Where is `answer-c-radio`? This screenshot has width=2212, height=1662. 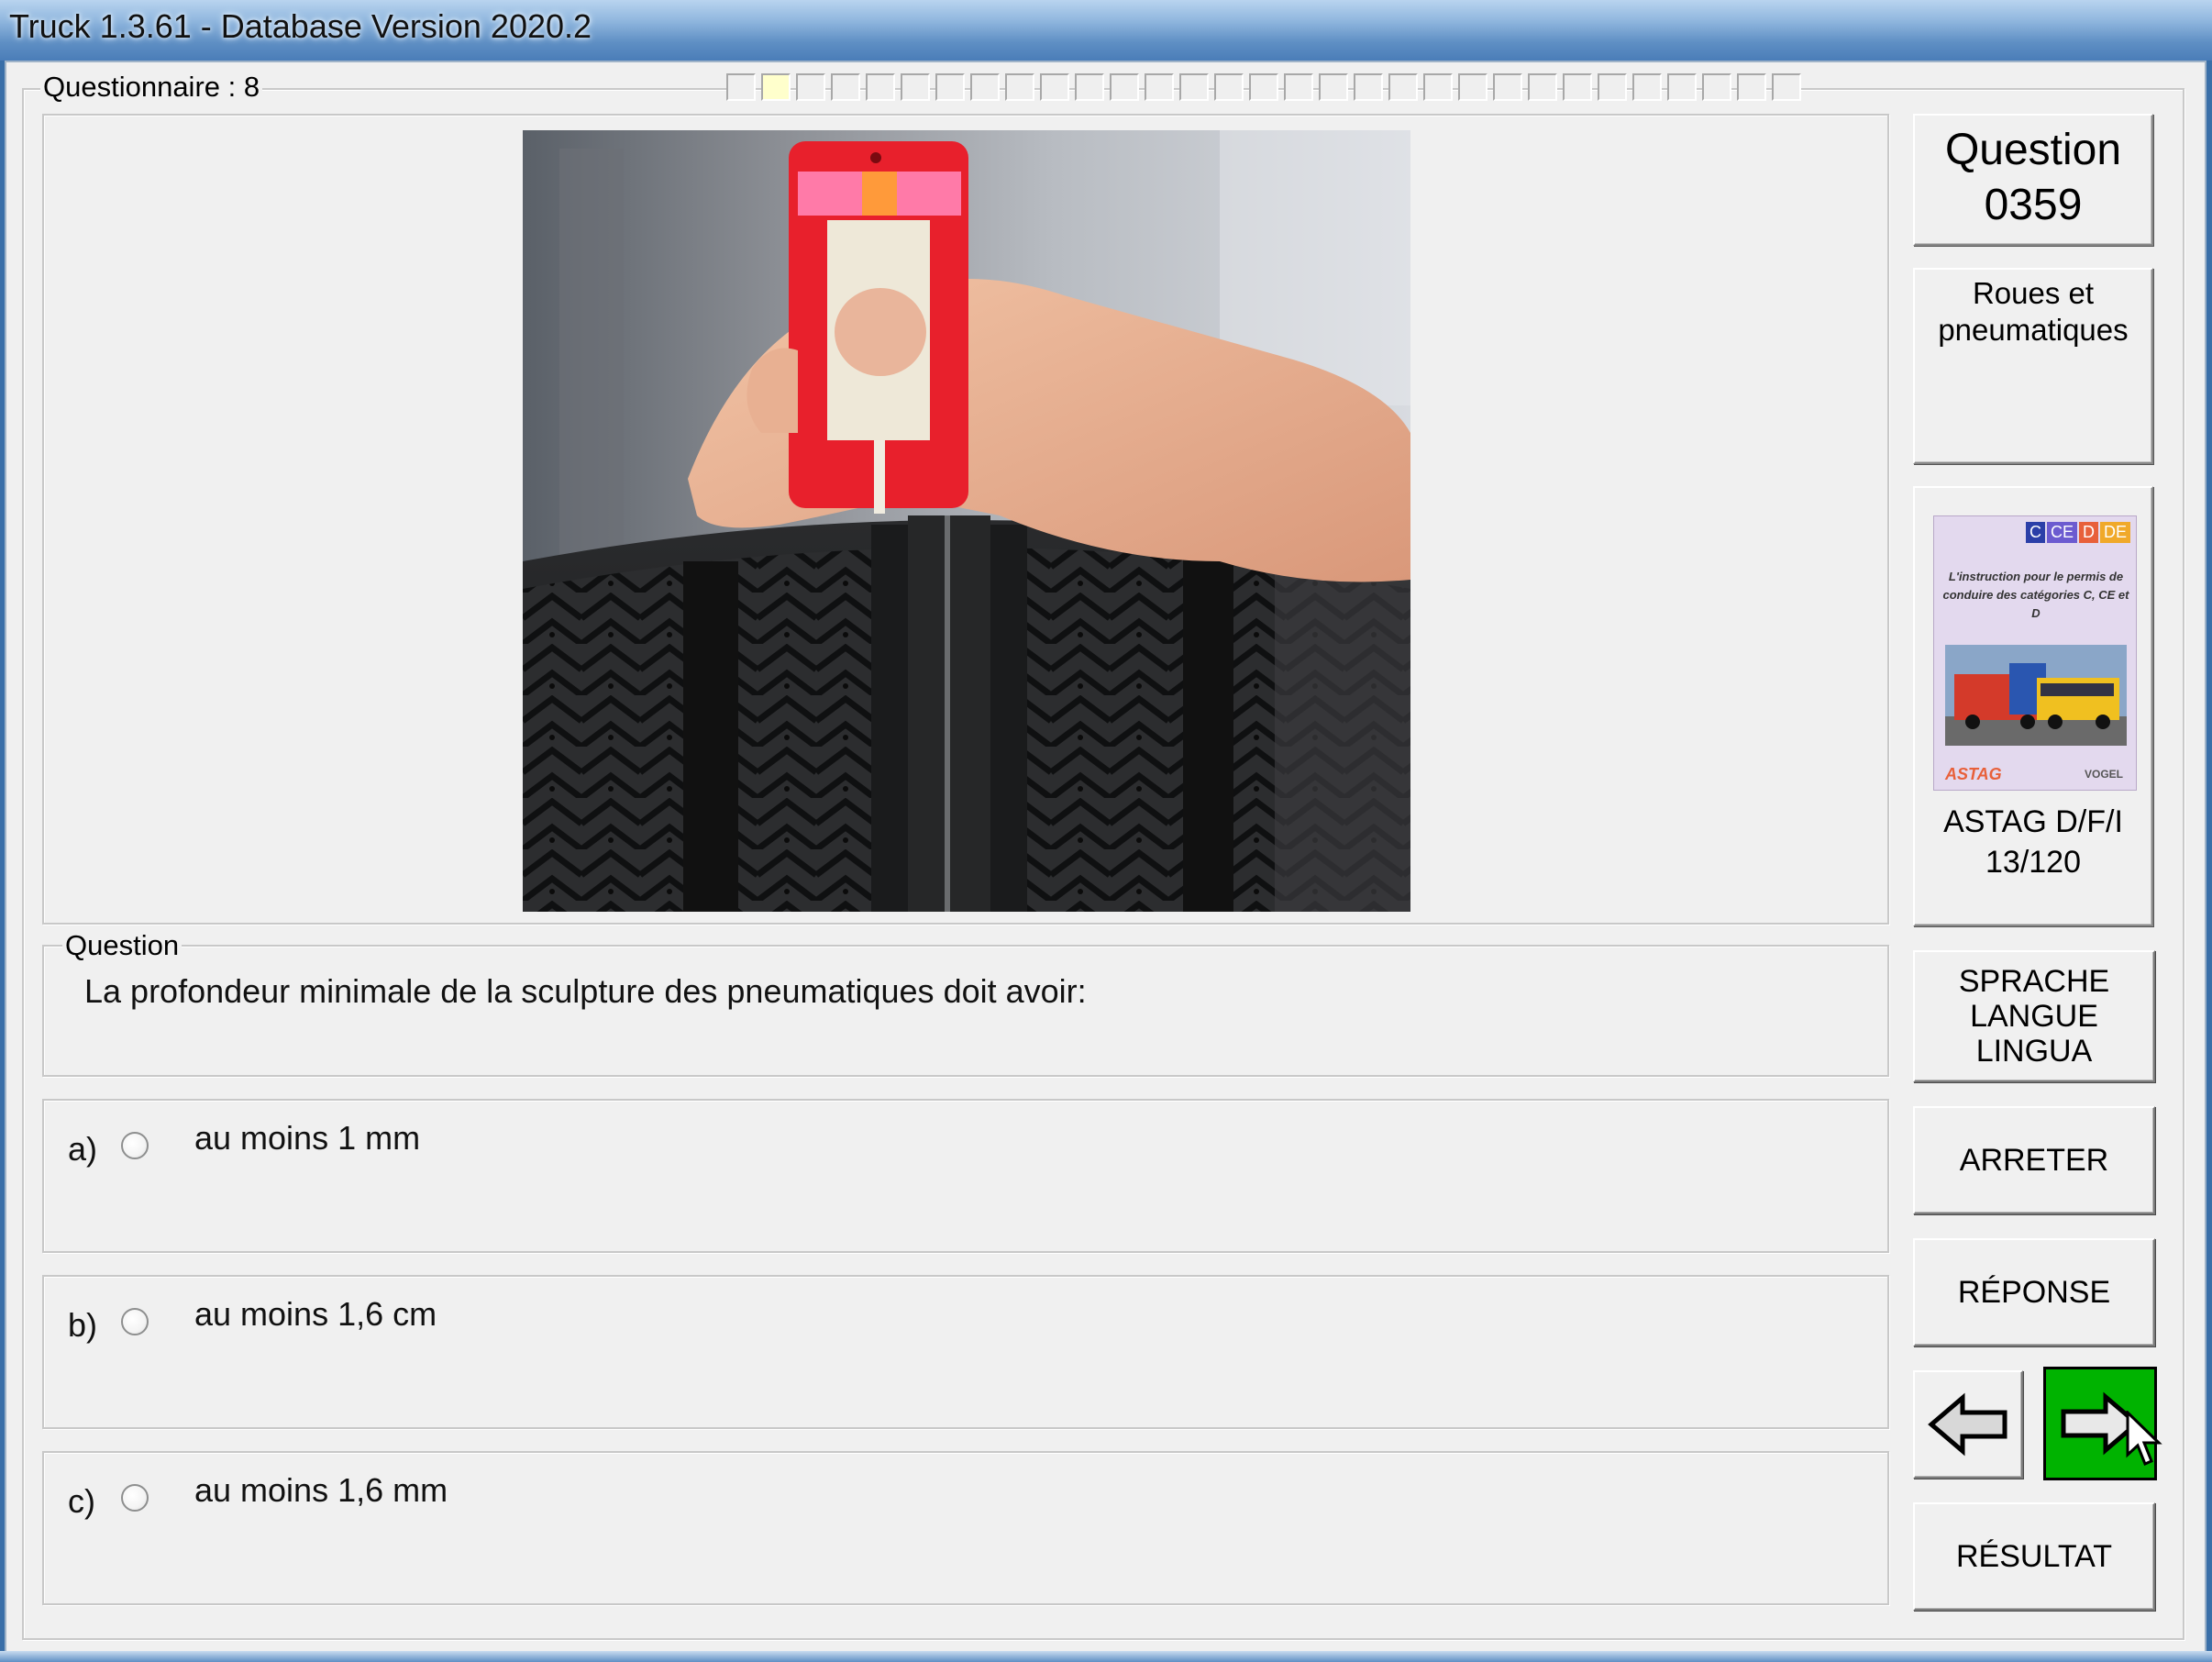 answer-c-radio is located at coordinates (135, 1498).